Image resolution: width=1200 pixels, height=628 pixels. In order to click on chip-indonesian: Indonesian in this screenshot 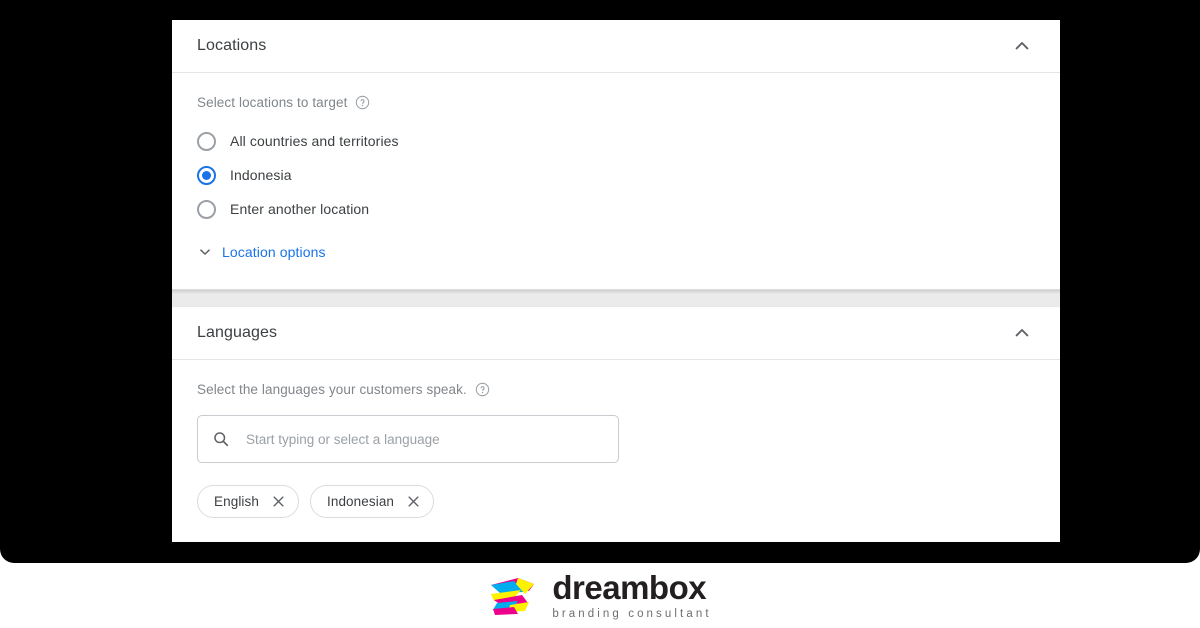, I will do `click(372, 501)`.